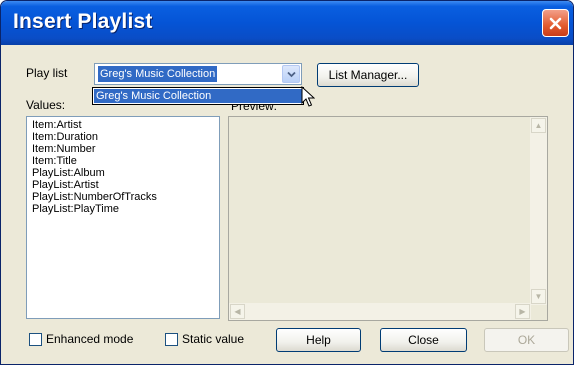 The width and height of the screenshot is (574, 365). What do you see at coordinates (125, 173) in the screenshot?
I see `list-item: PlayList:Album` at bounding box center [125, 173].